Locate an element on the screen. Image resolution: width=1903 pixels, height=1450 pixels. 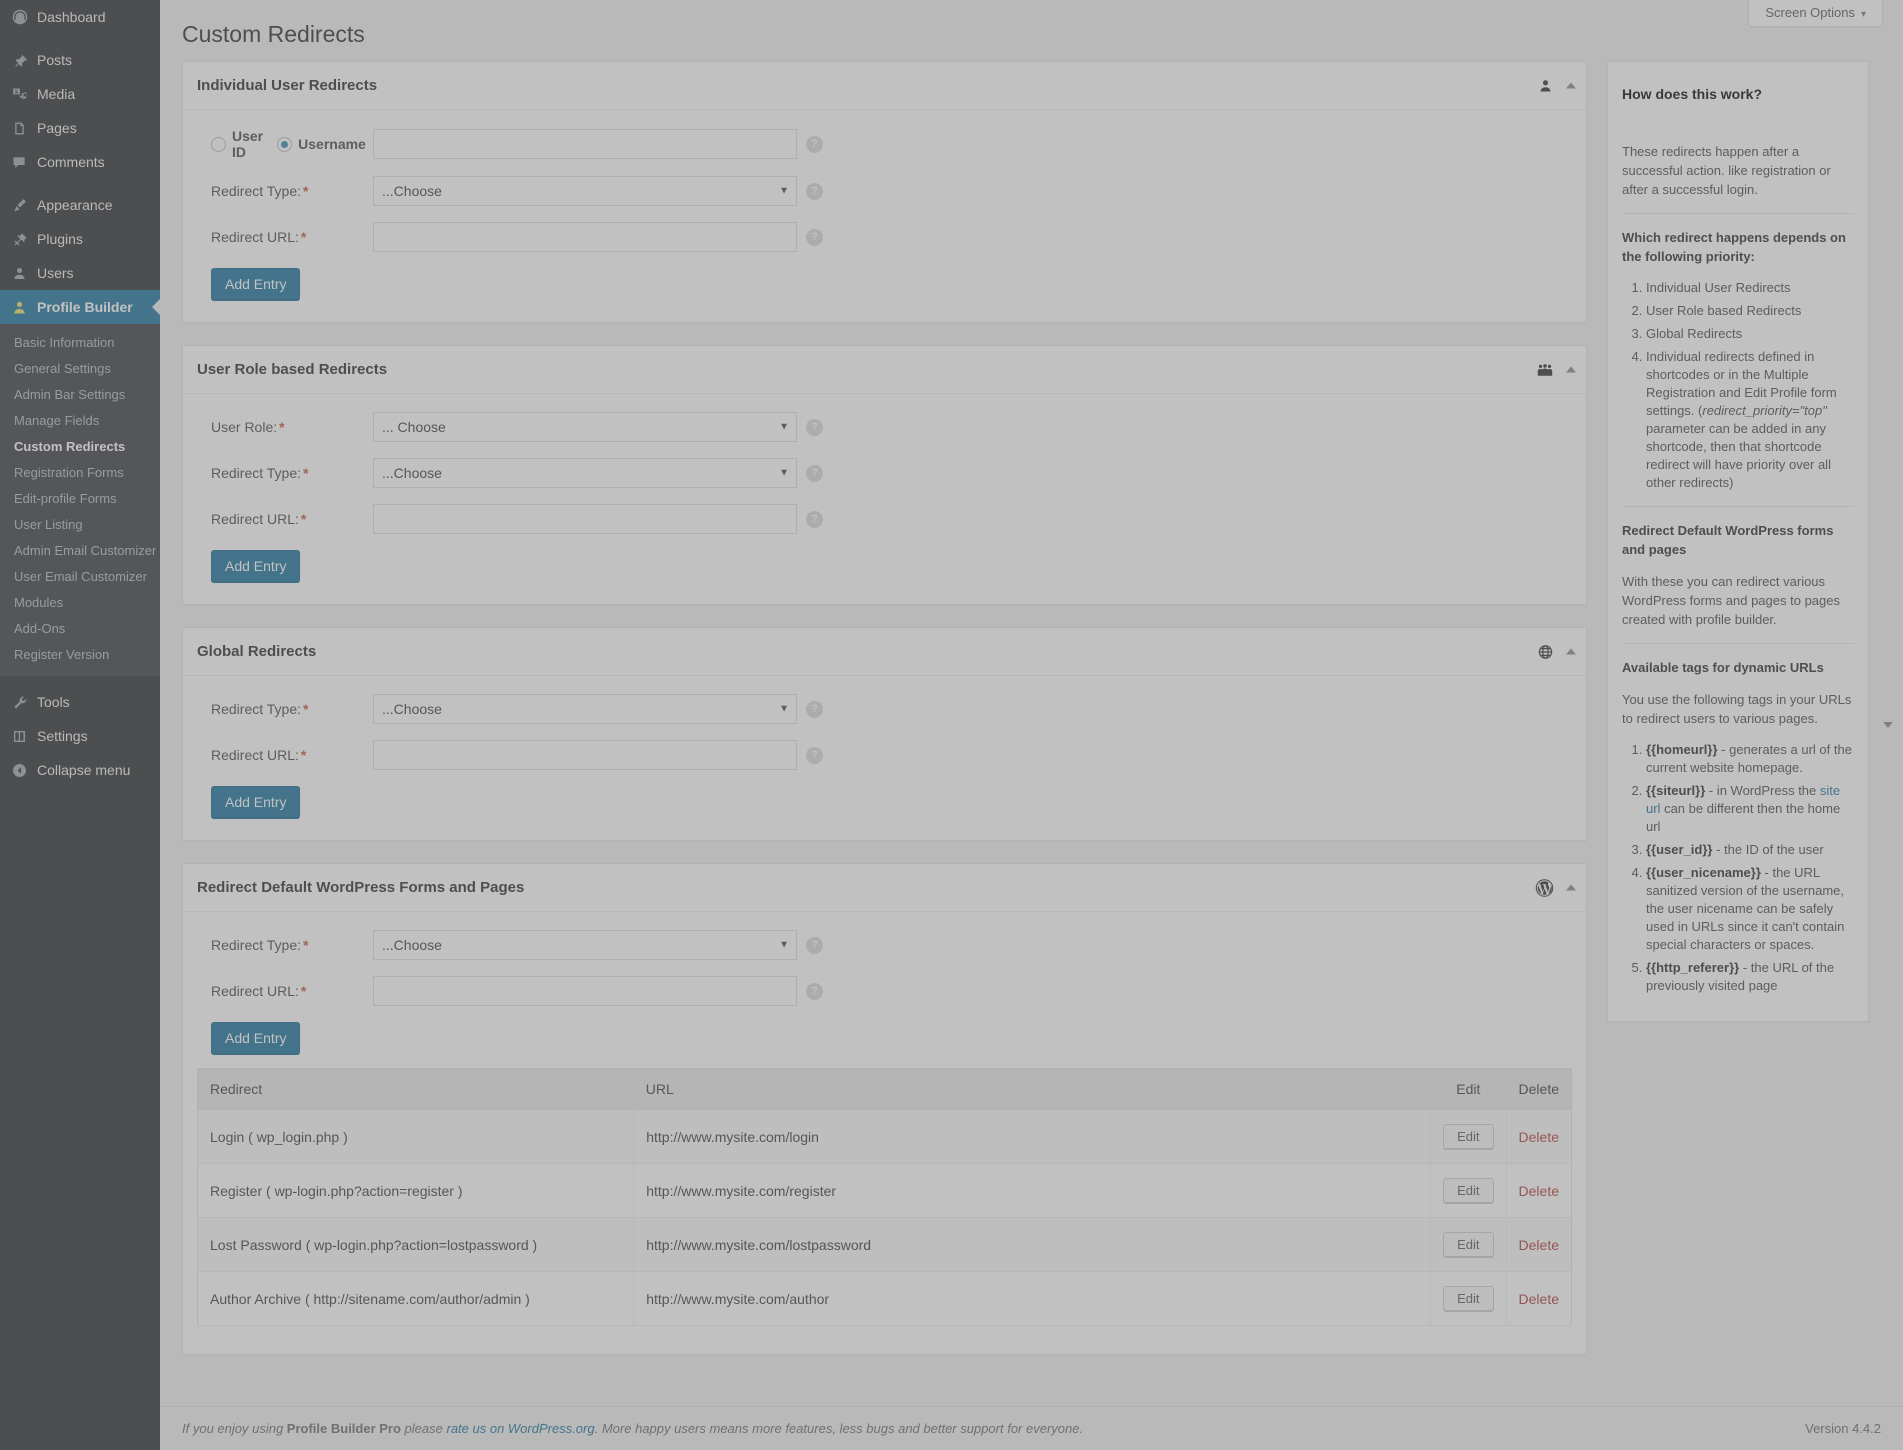
submenu-item-basic-information: Basic Information is located at coordinates (80, 343).